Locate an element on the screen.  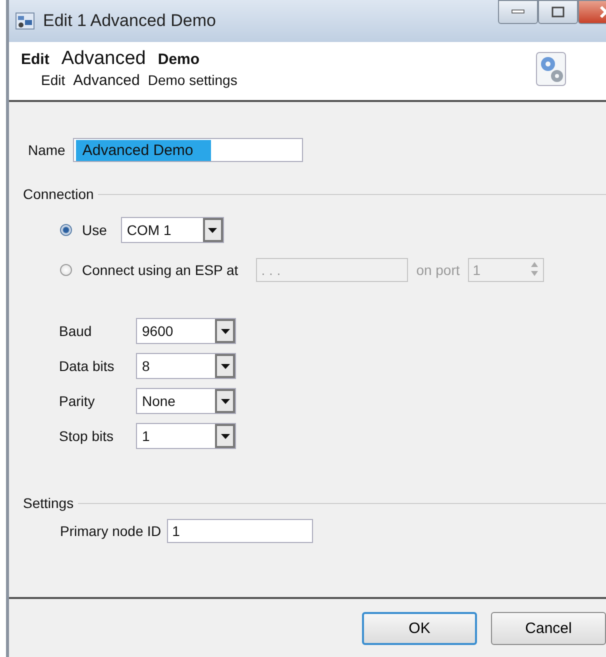
window-title: Edit 1 Advanced Demo is located at coordinates (129, 21).